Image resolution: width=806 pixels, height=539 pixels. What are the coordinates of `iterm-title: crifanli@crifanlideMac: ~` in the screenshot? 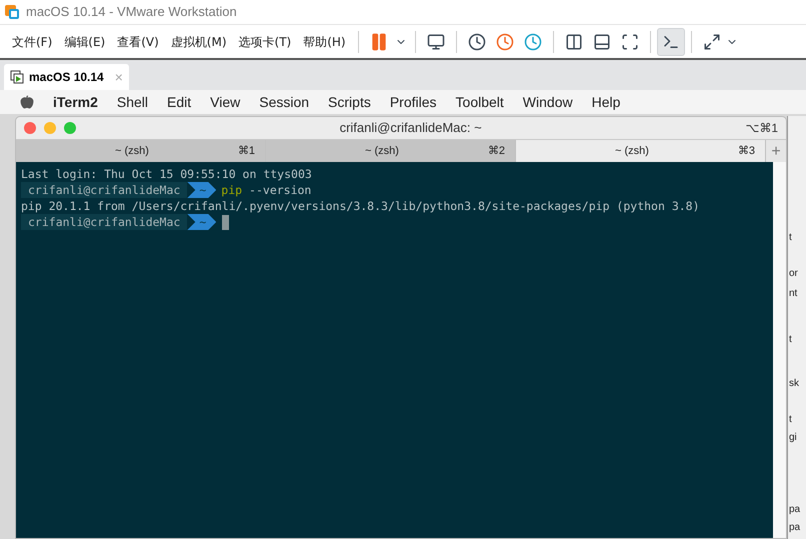 It's located at (410, 128).